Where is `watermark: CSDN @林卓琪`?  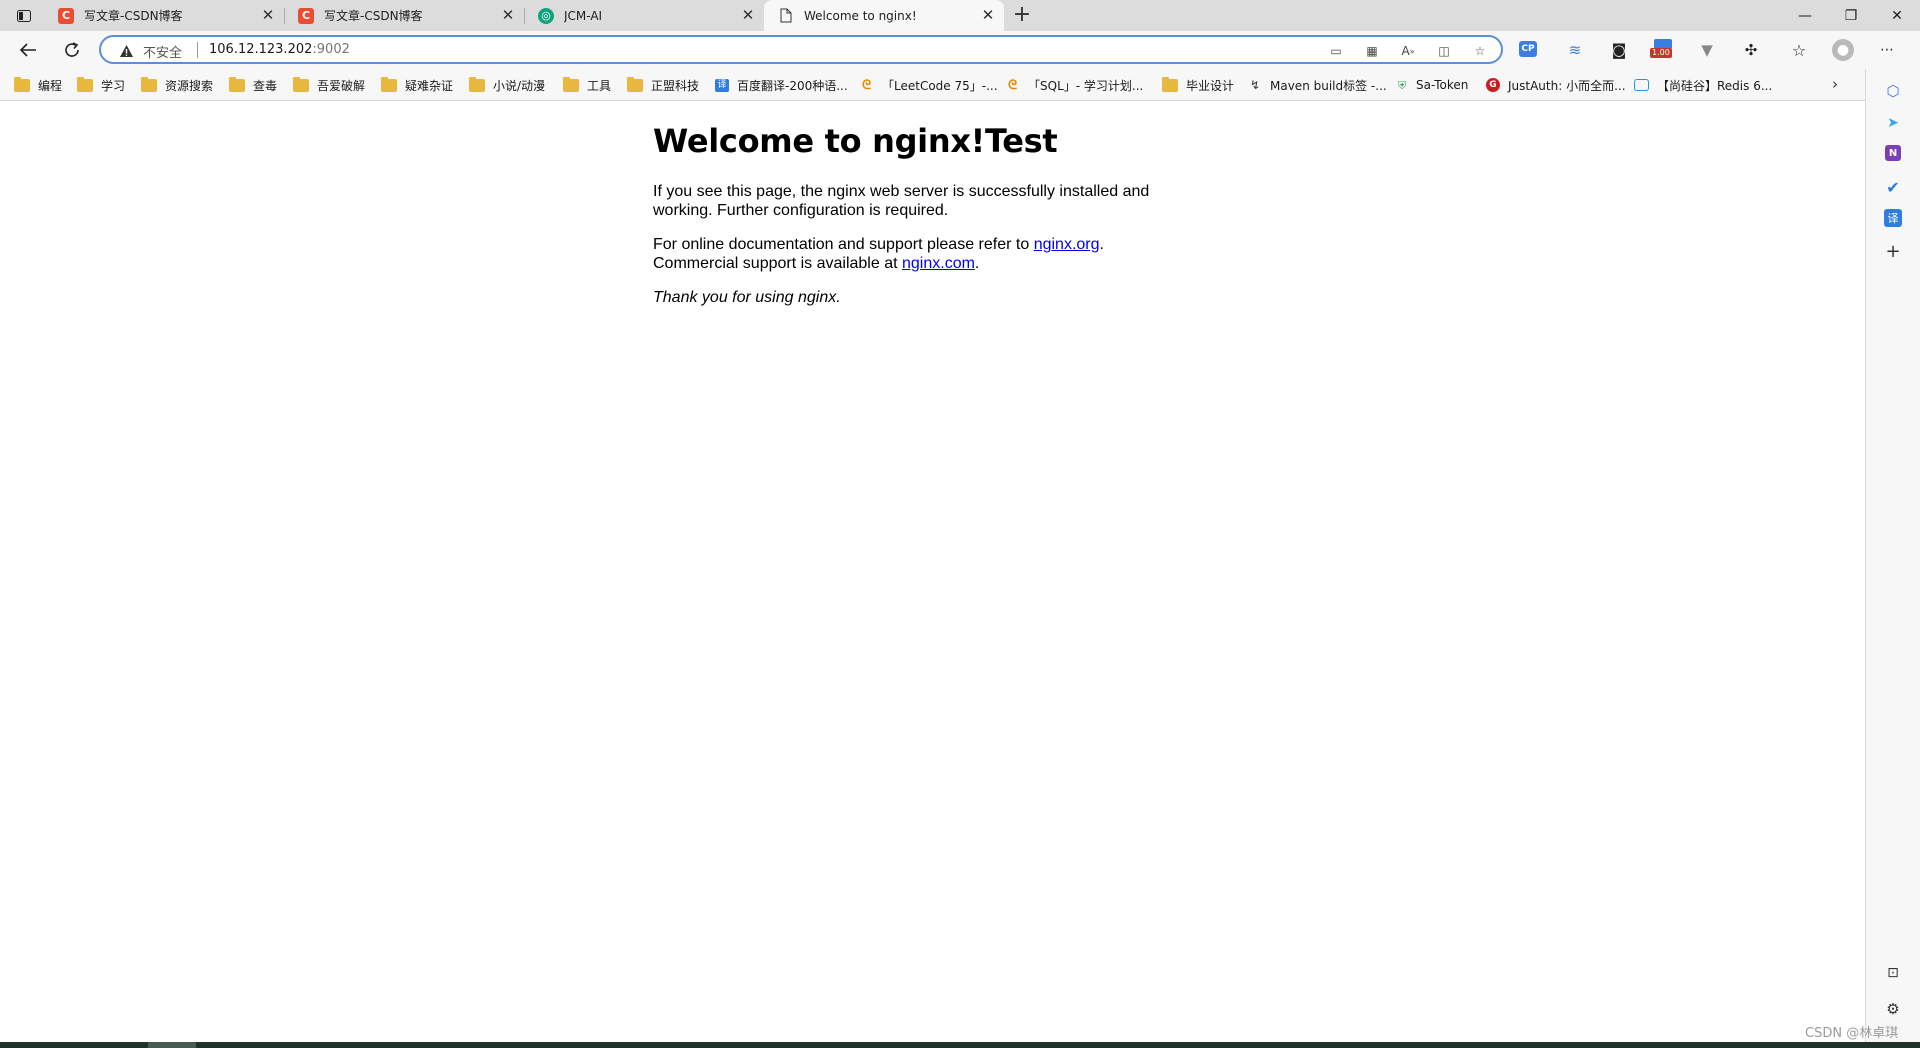 watermark: CSDN @林卓琪 is located at coordinates (1852, 1033).